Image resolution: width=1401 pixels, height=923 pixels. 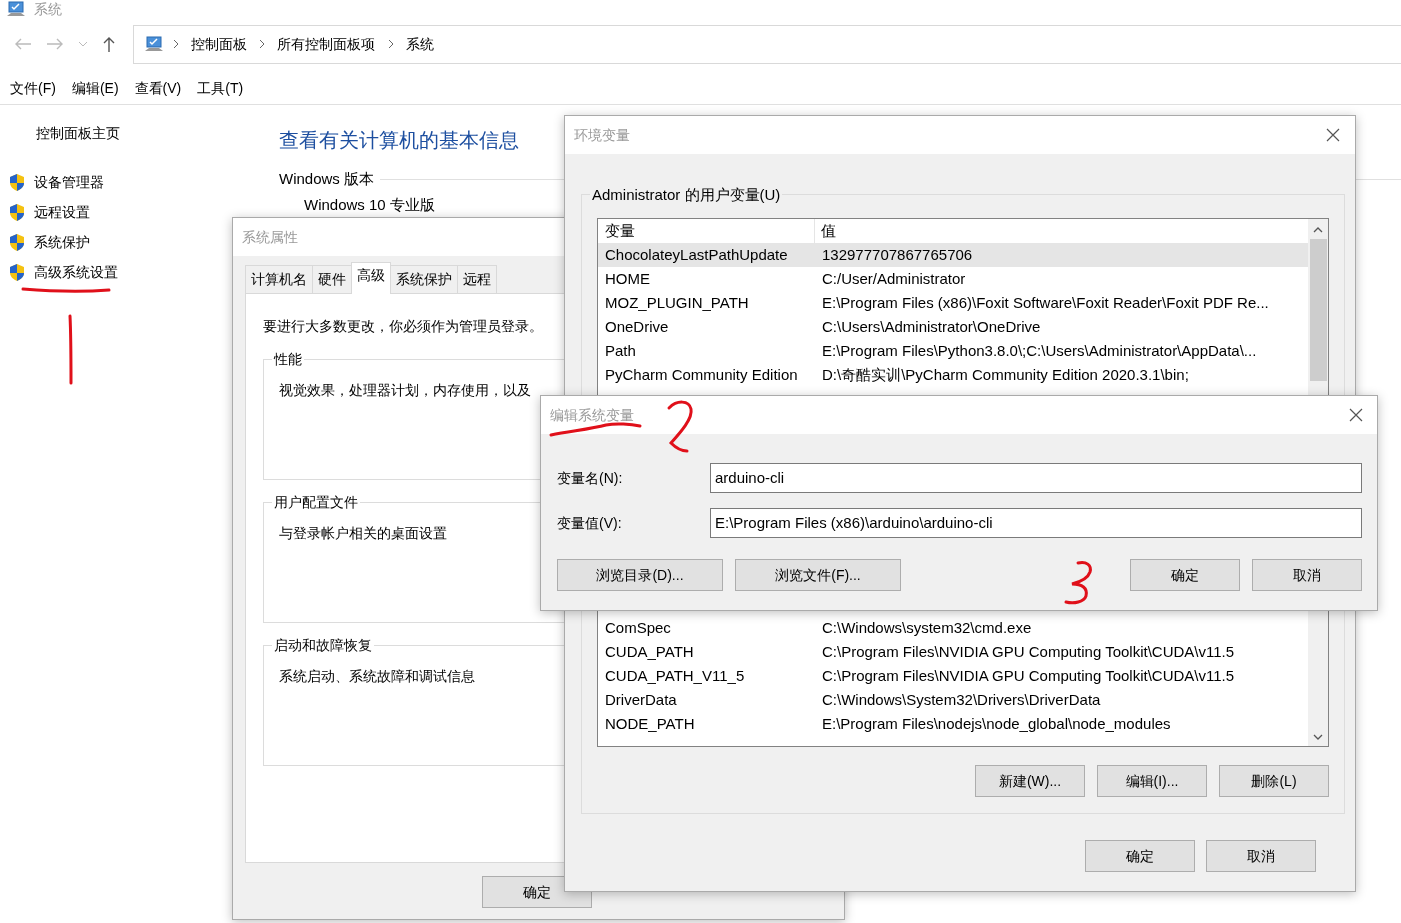 What do you see at coordinates (477, 279) in the screenshot?
I see `tab: 远程` at bounding box center [477, 279].